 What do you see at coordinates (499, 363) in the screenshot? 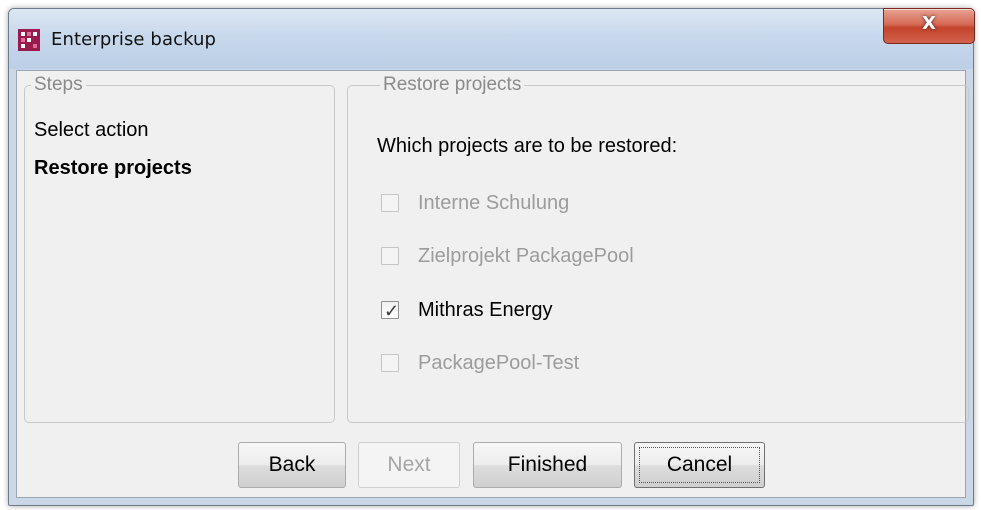
I see `project-label: PackagePool-Test` at bounding box center [499, 363].